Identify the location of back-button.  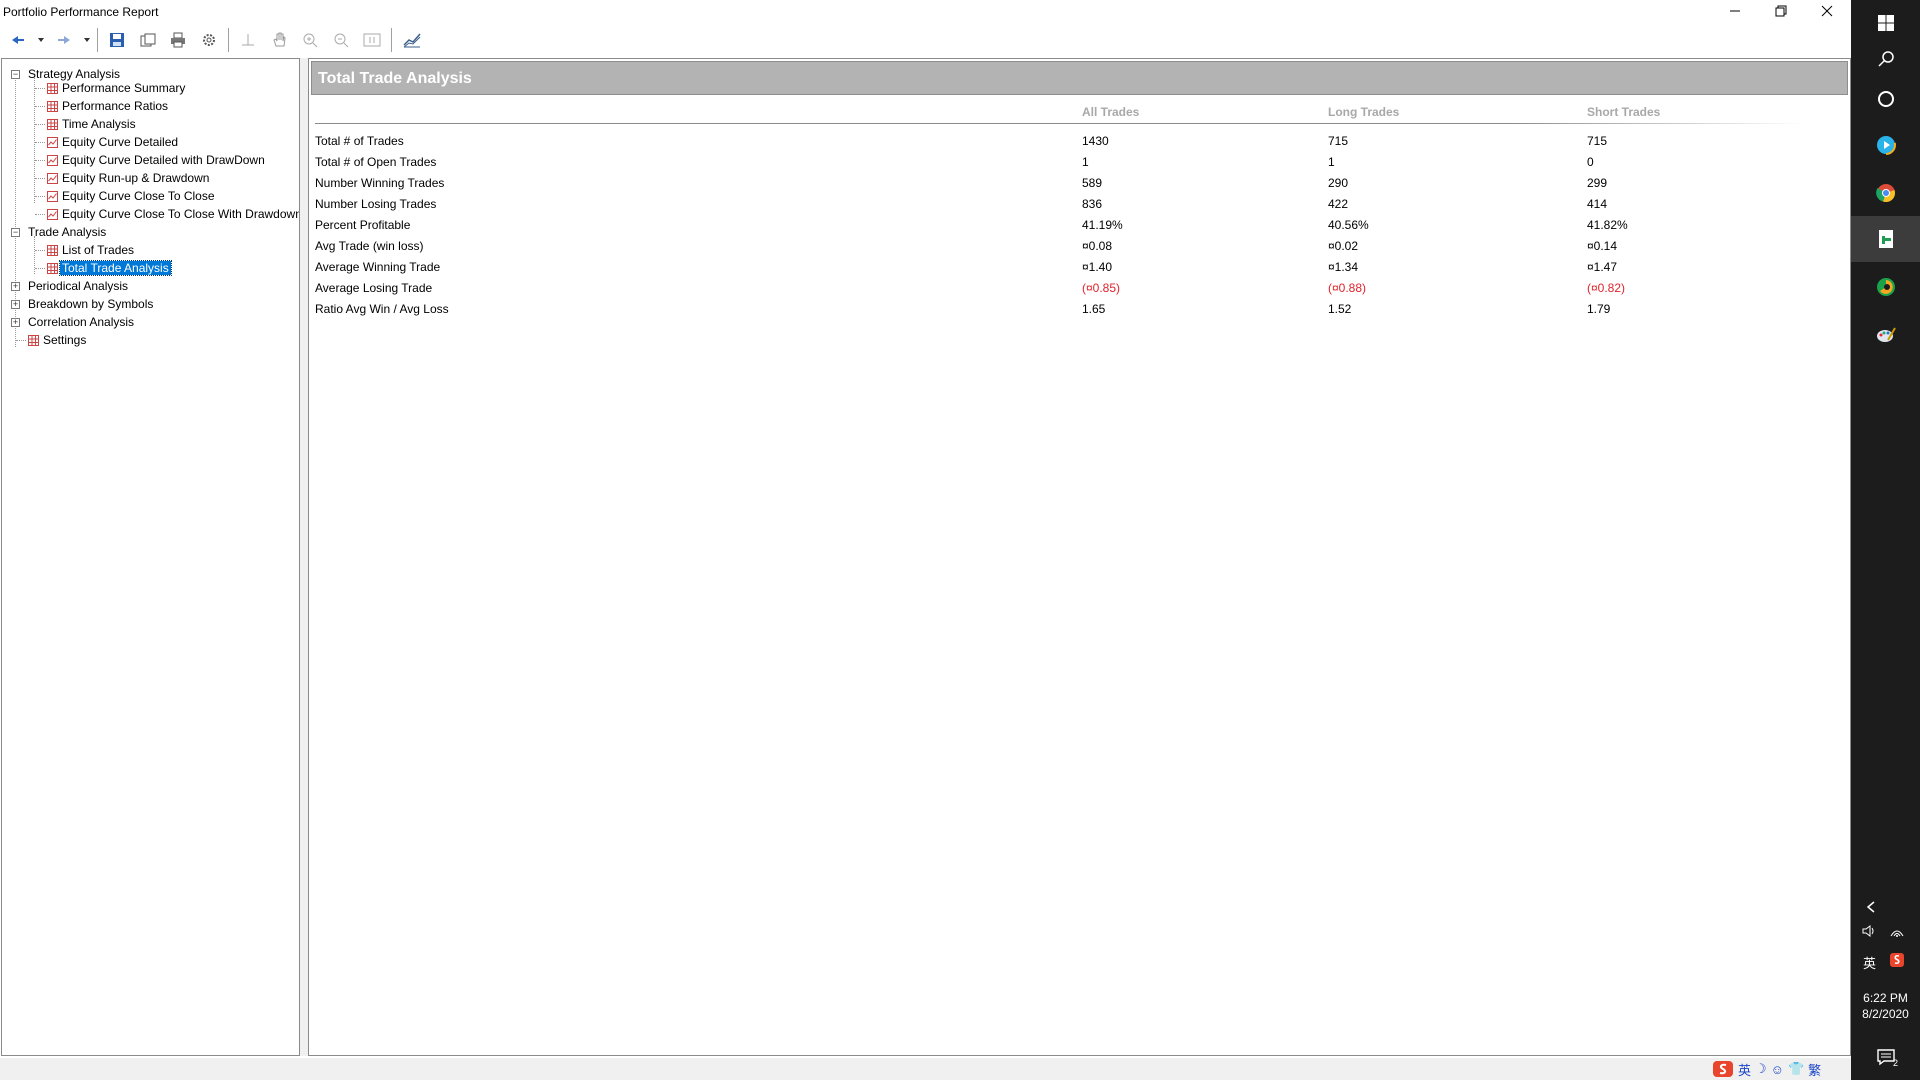
(18, 40).